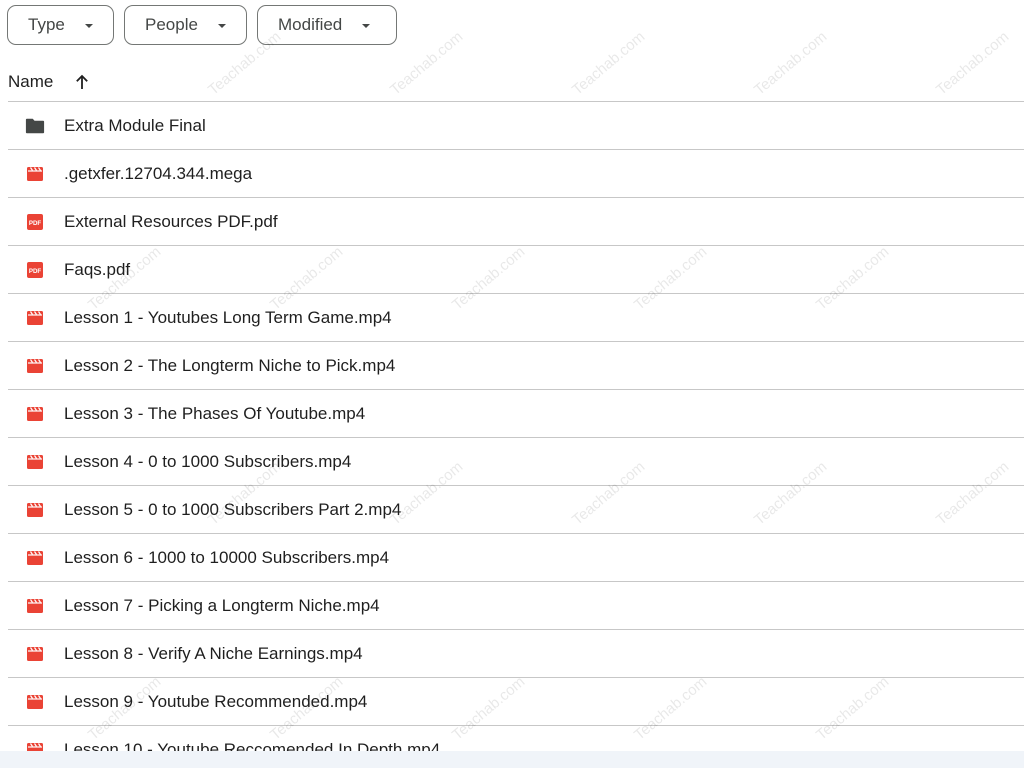 The width and height of the screenshot is (1024, 768). Describe the element at coordinates (228, 317) in the screenshot. I see `file-name: Lesson 1 - Youtubes Long Term Game.mp4` at that location.